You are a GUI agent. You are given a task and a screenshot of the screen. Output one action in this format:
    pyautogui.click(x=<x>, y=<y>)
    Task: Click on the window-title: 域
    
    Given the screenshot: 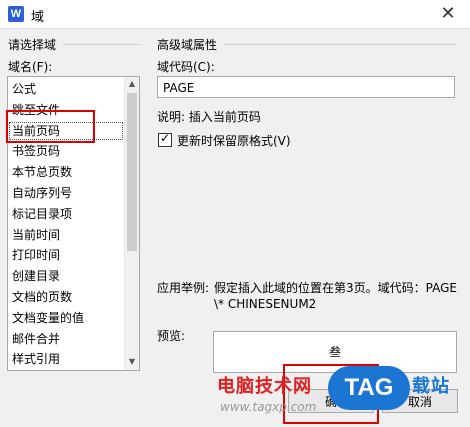 What is the action you would take?
    pyautogui.click(x=38, y=17)
    